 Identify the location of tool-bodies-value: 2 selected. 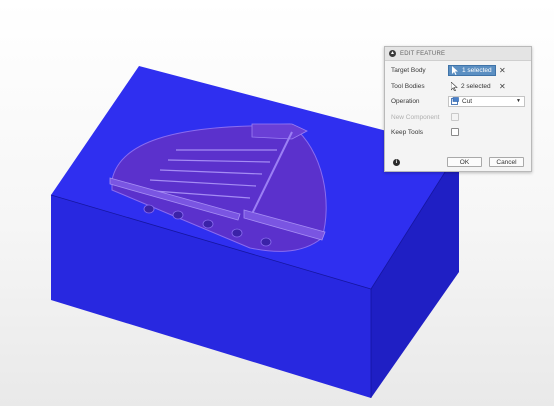
(476, 86).